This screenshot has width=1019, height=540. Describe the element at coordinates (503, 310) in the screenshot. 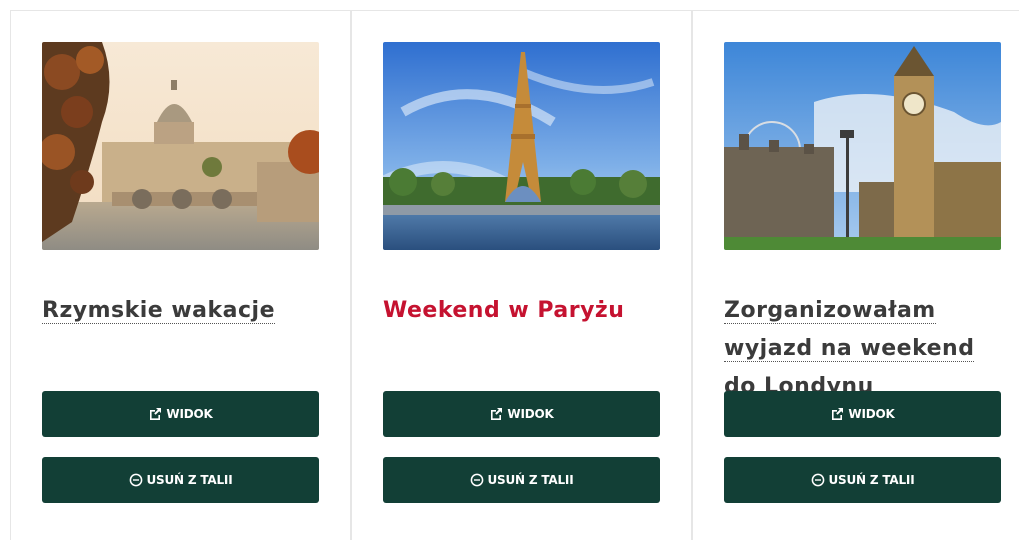

I see `card-title-link: Weekend w Paryżu` at that location.